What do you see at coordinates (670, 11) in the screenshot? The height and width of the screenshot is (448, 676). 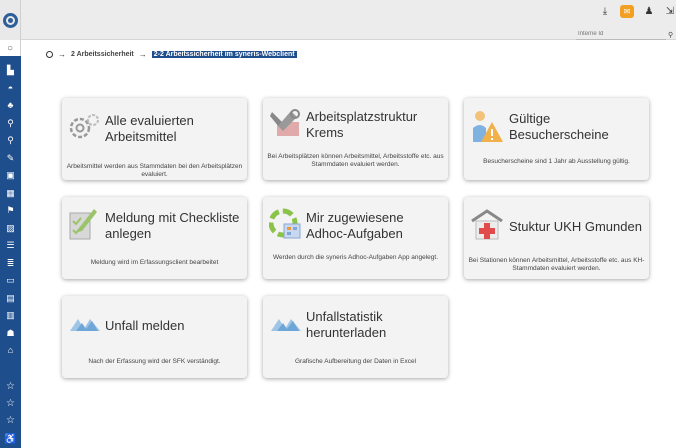 I see `logout-icon: ⇲` at bounding box center [670, 11].